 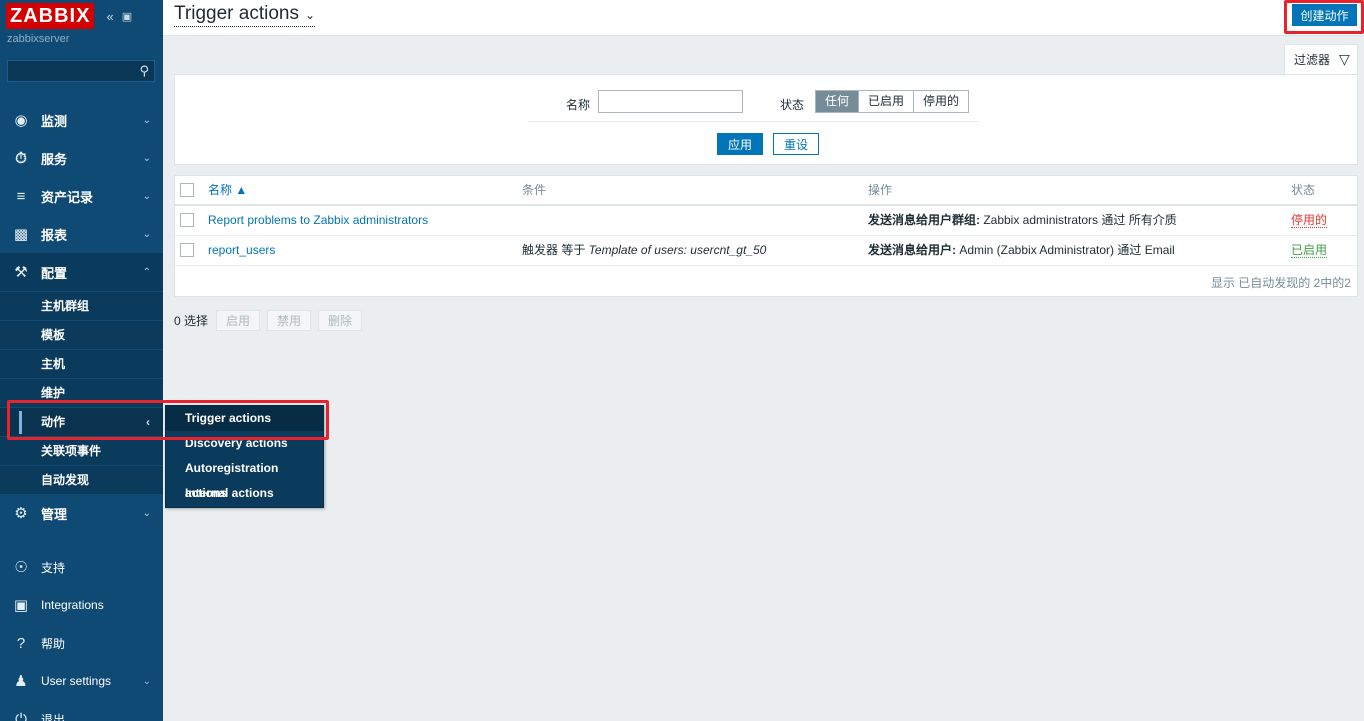 What do you see at coordinates (76, 681) in the screenshot?
I see `menu-label: User settings` at bounding box center [76, 681].